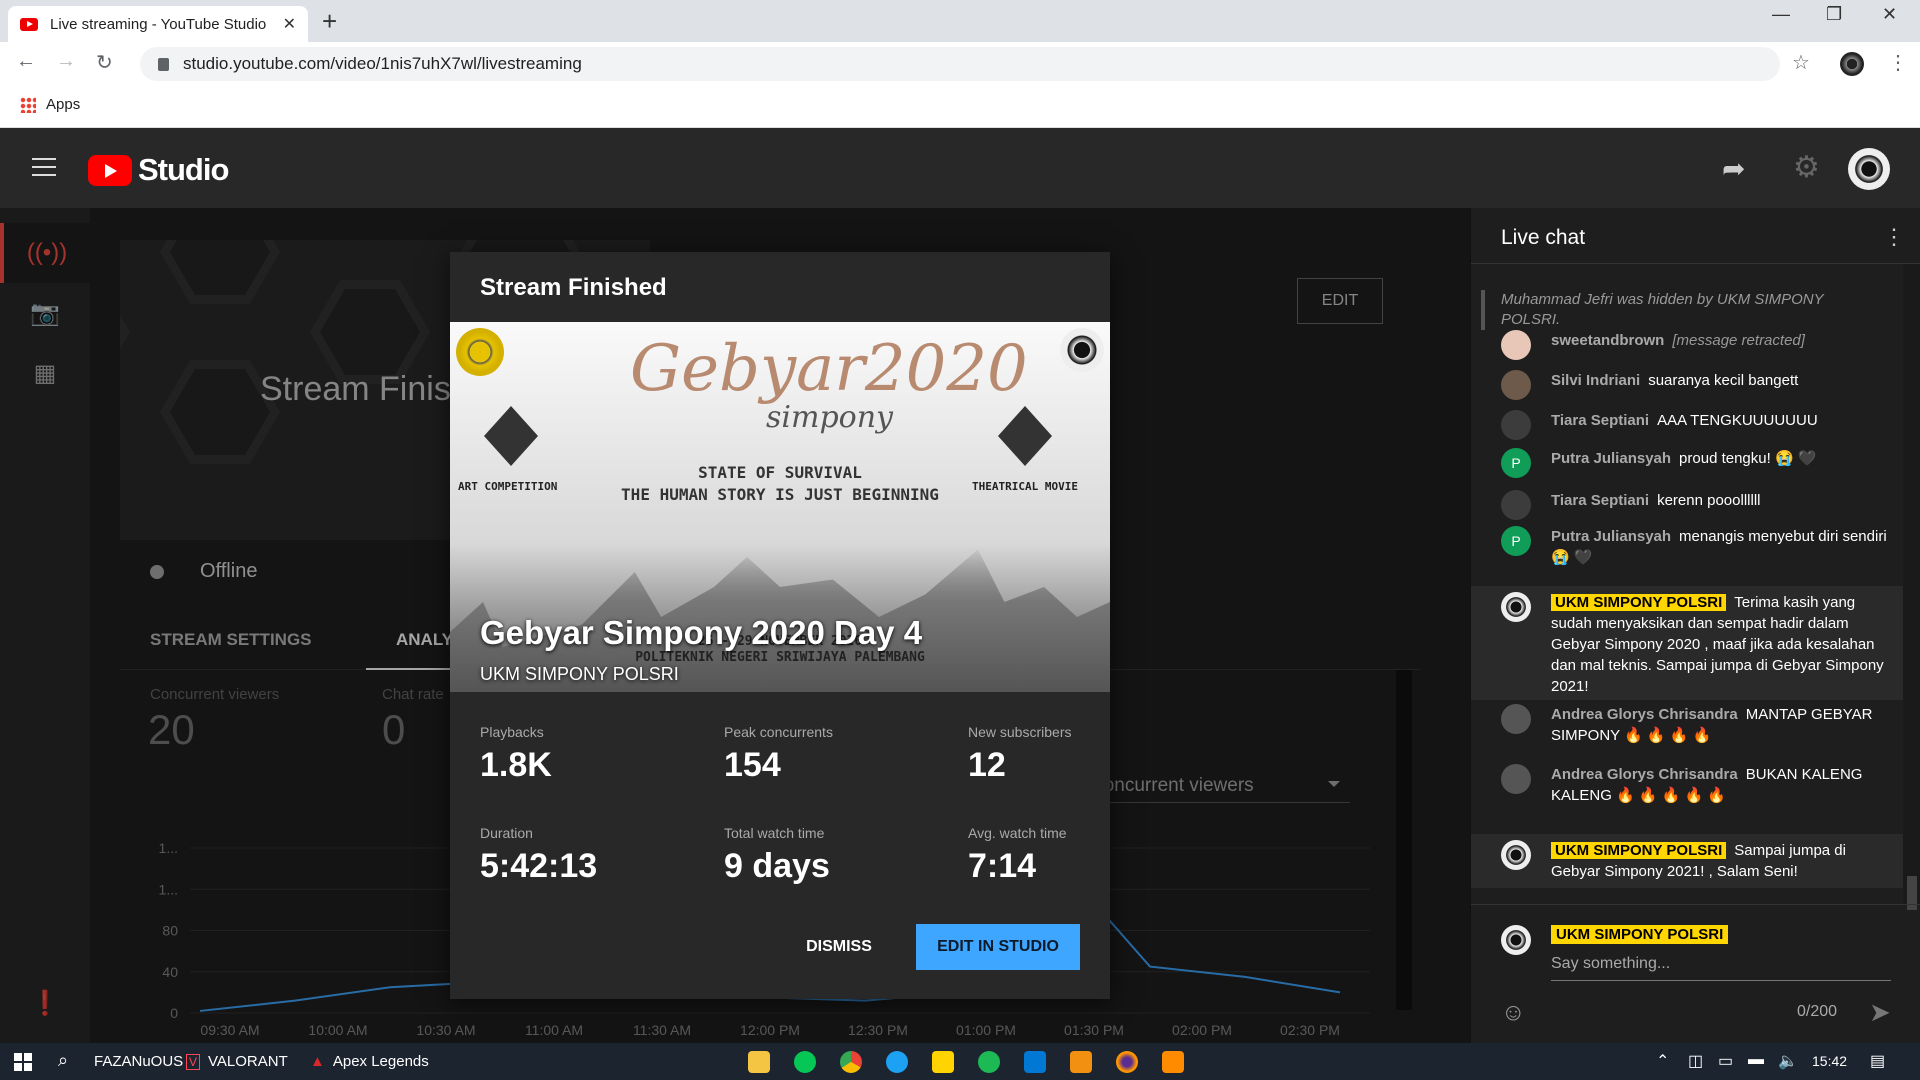 This screenshot has height=1080, width=1920. I want to click on valorant-icon: V, so click(193, 1061).